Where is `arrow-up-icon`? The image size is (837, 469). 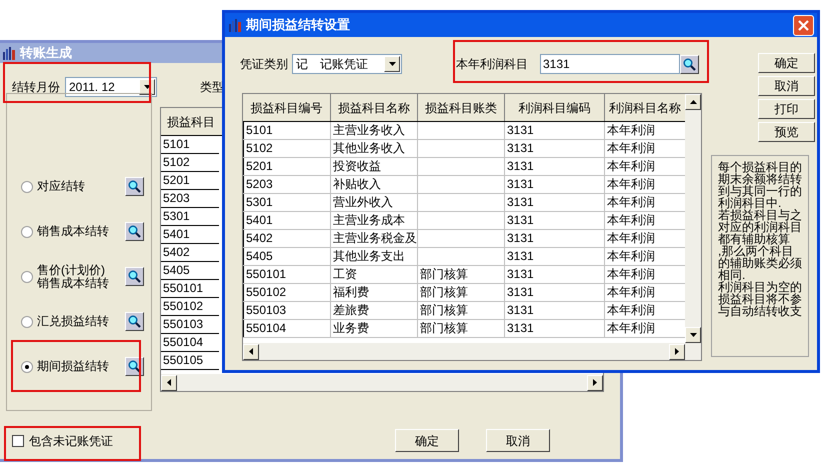
arrow-up-icon is located at coordinates (693, 102).